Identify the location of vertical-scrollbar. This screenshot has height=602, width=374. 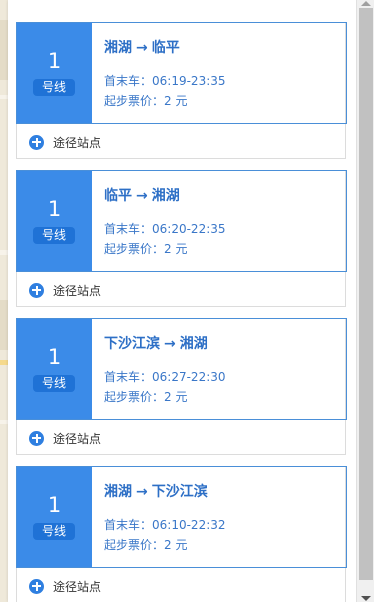
(365, 301).